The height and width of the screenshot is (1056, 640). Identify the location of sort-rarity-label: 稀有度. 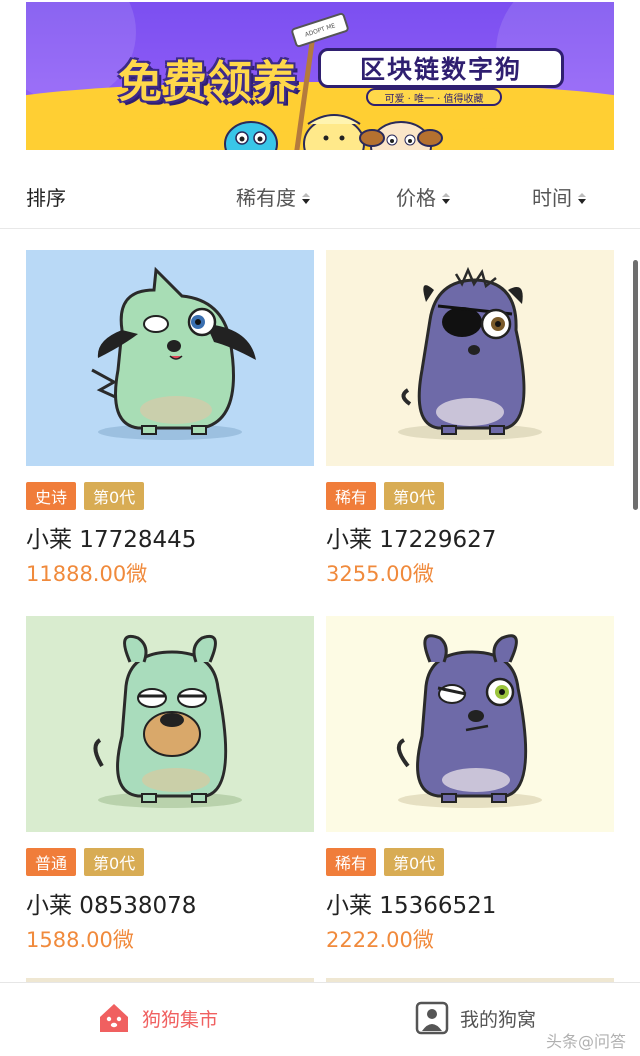
(266, 198).